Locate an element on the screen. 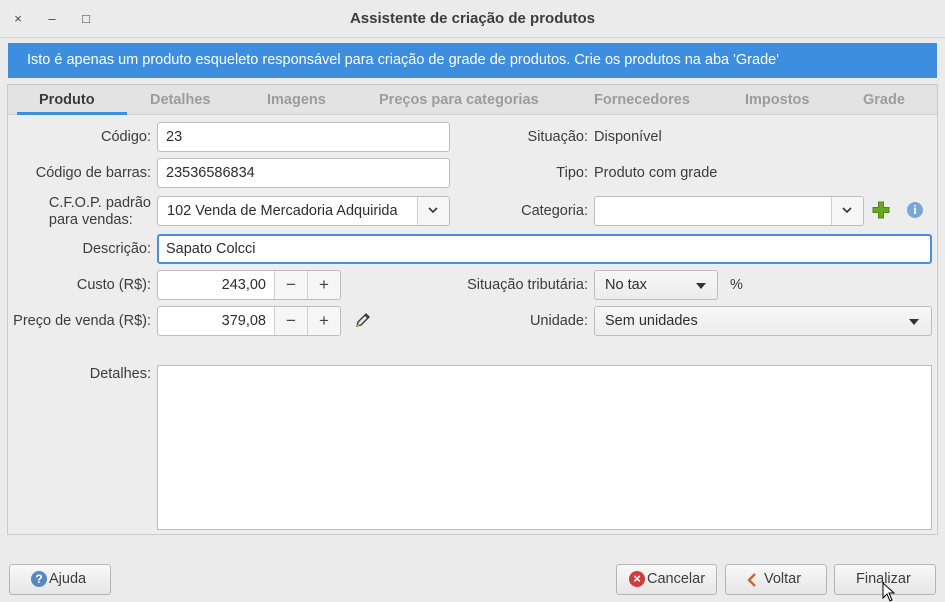 The image size is (945, 602). cancelar-button: × Cancelar is located at coordinates (666, 579).